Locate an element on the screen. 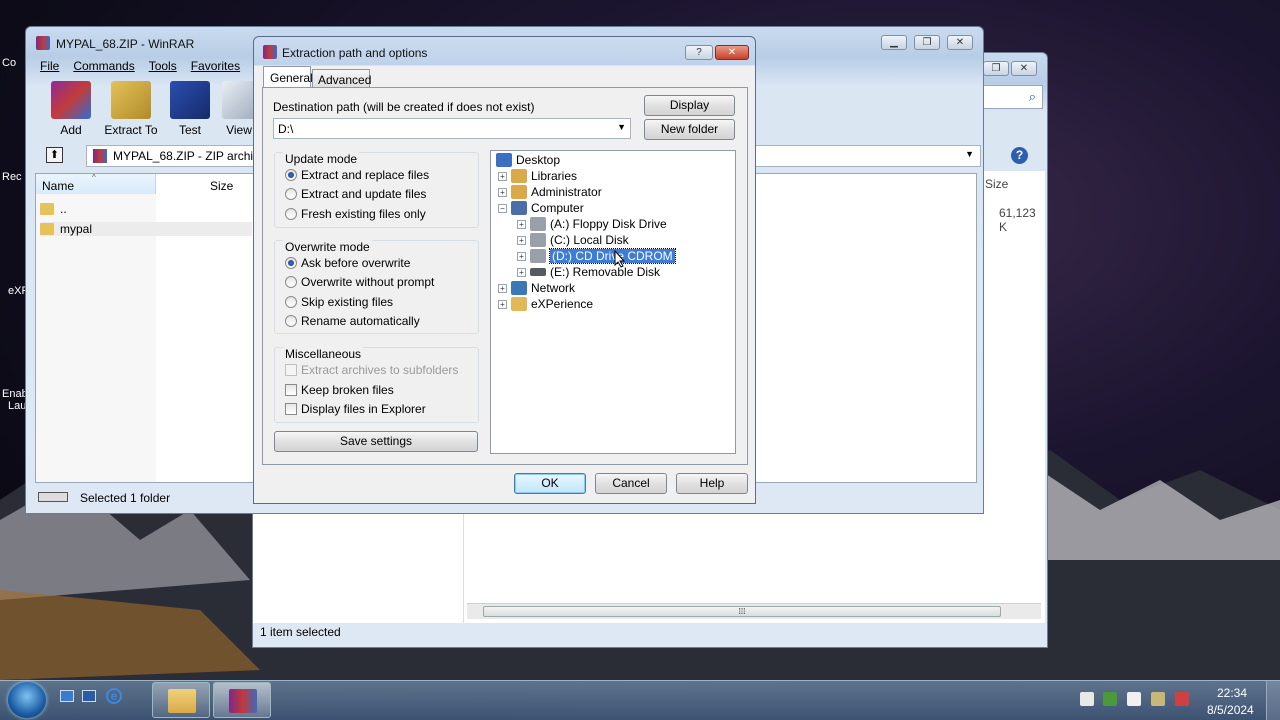 The height and width of the screenshot is (720, 1280). up-folder-button: ⬆ is located at coordinates (54, 155).